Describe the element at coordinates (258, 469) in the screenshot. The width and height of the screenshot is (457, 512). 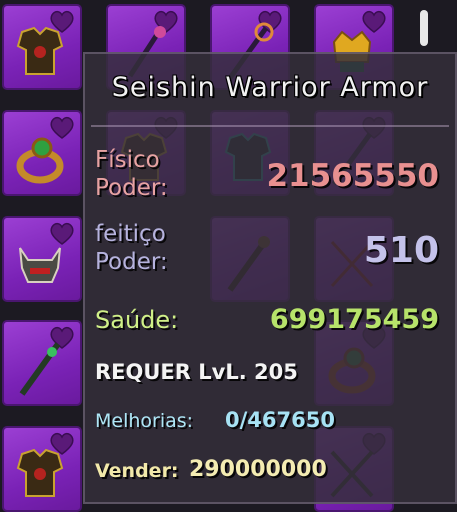
I see `sell-value: 290000000` at that location.